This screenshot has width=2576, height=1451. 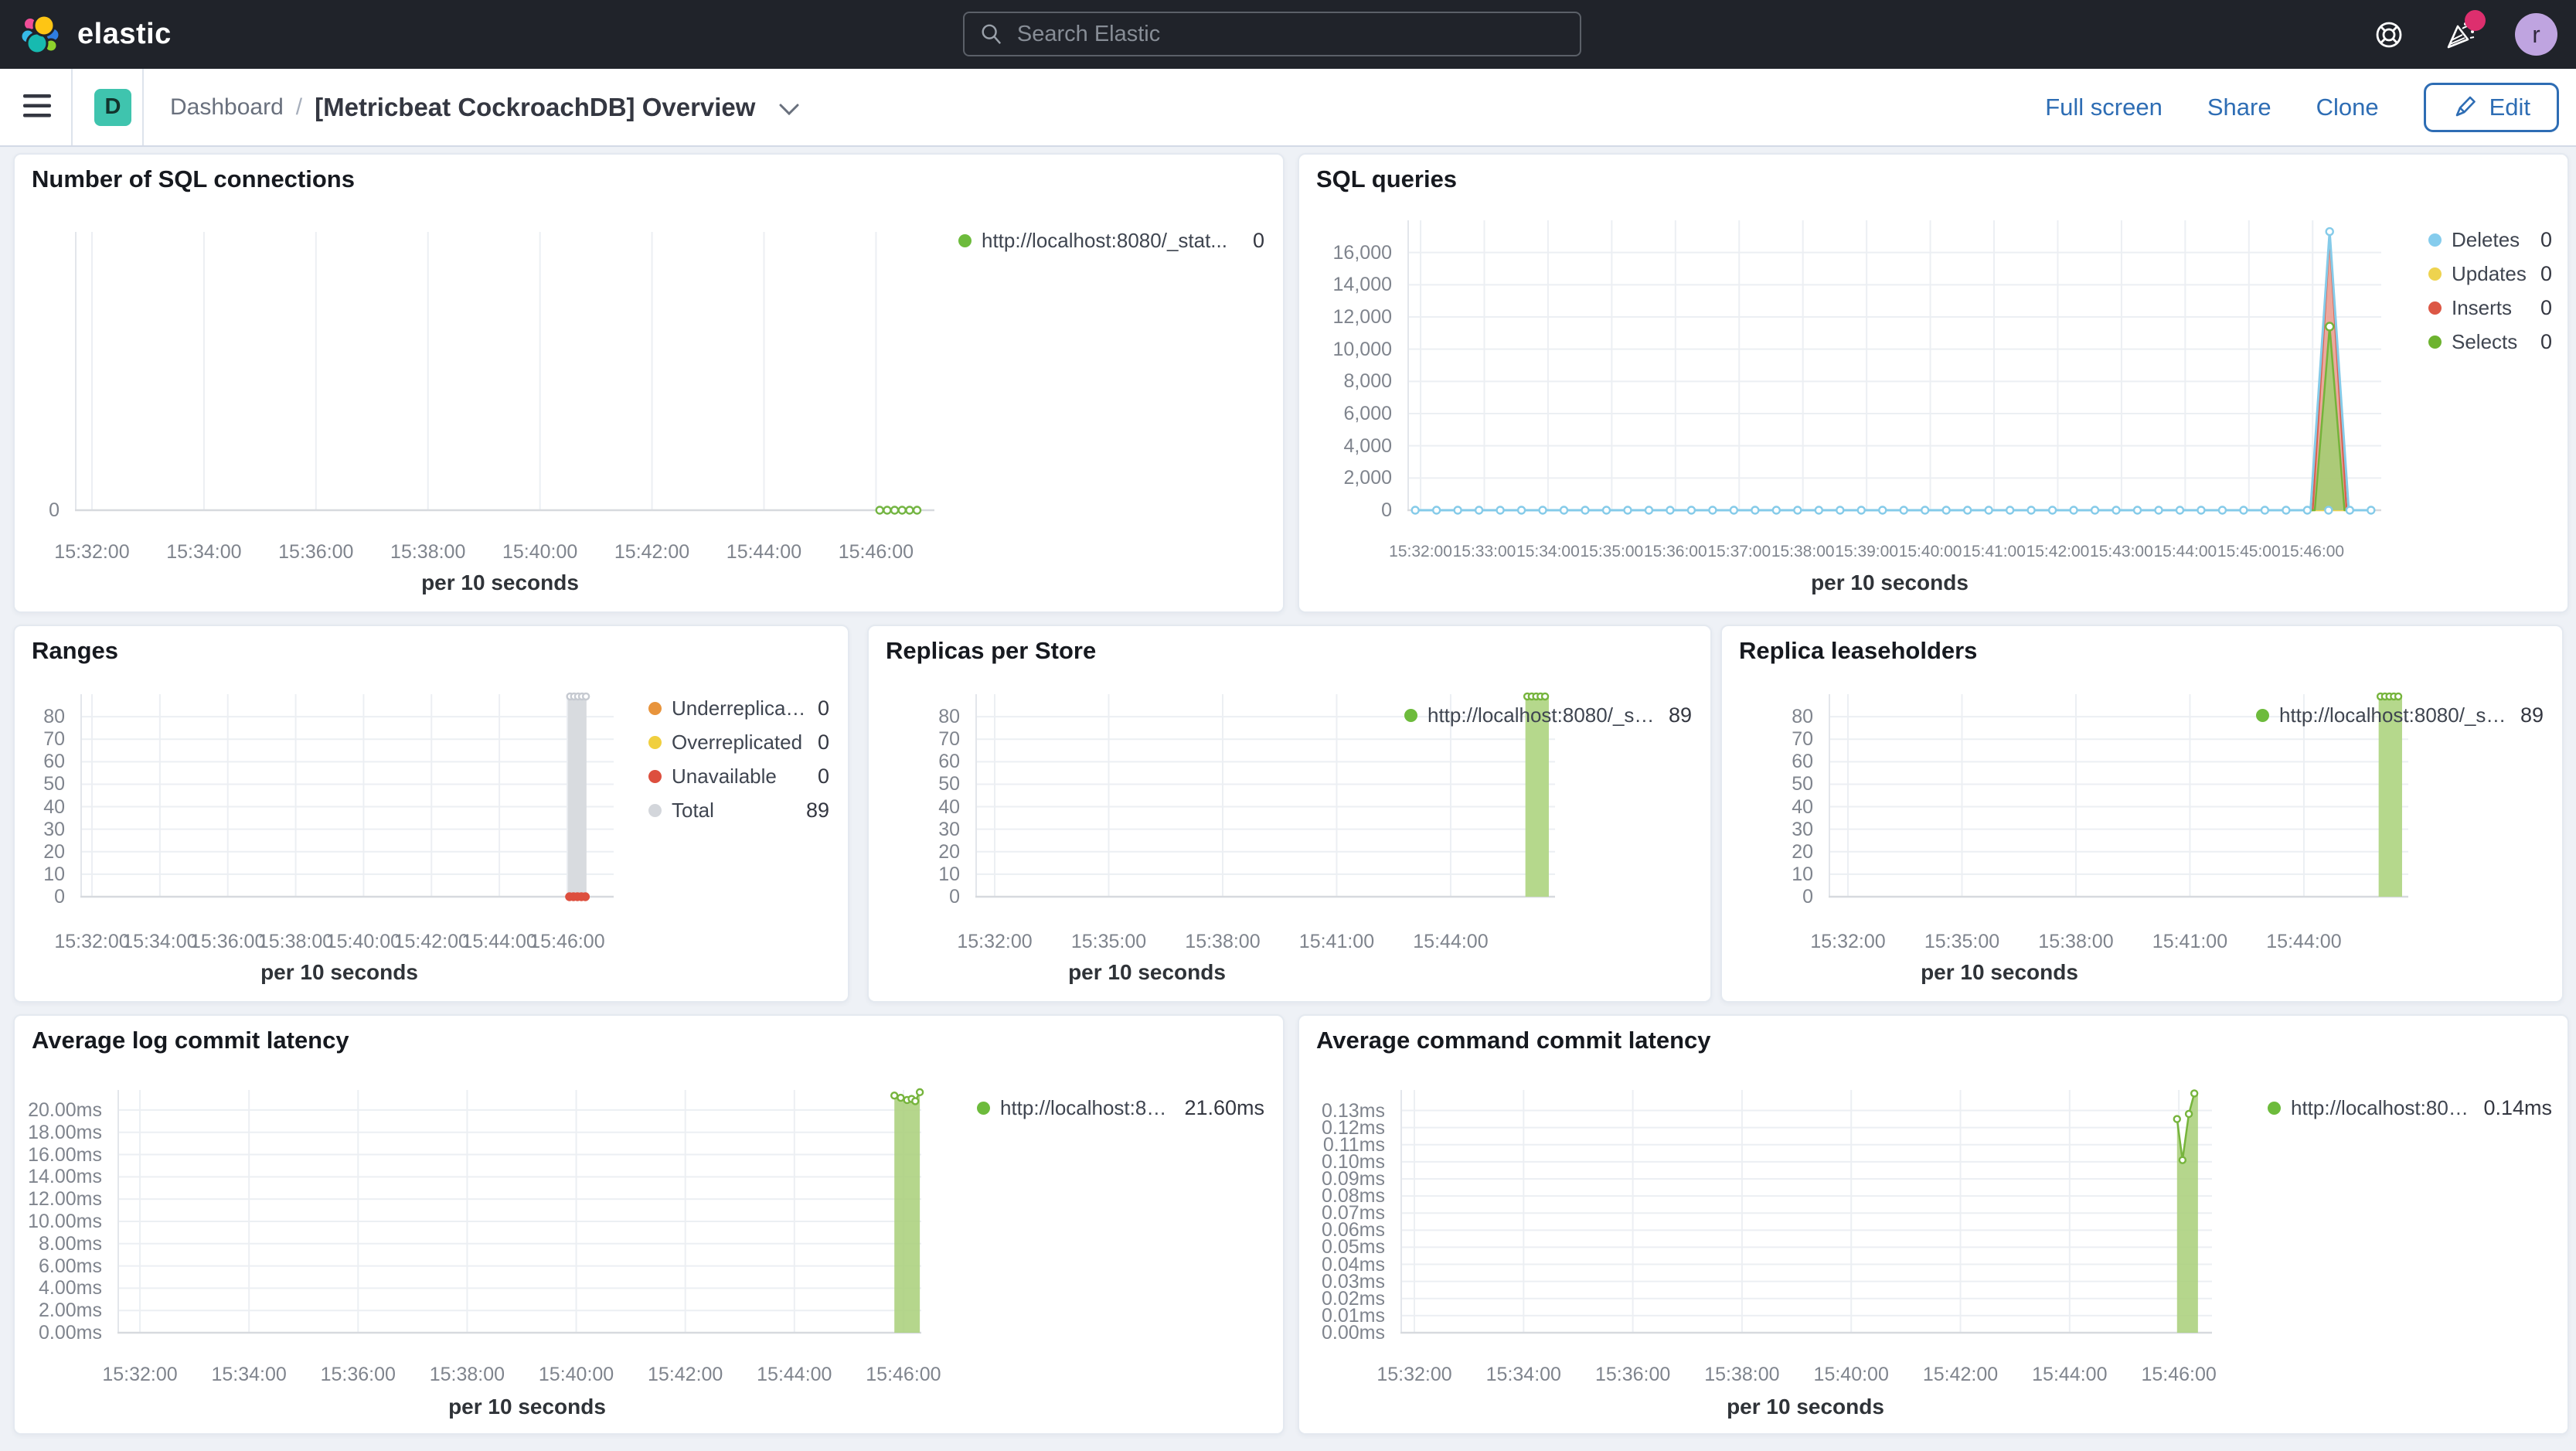 What do you see at coordinates (75, 650) in the screenshot?
I see `panel-title: Ranges` at bounding box center [75, 650].